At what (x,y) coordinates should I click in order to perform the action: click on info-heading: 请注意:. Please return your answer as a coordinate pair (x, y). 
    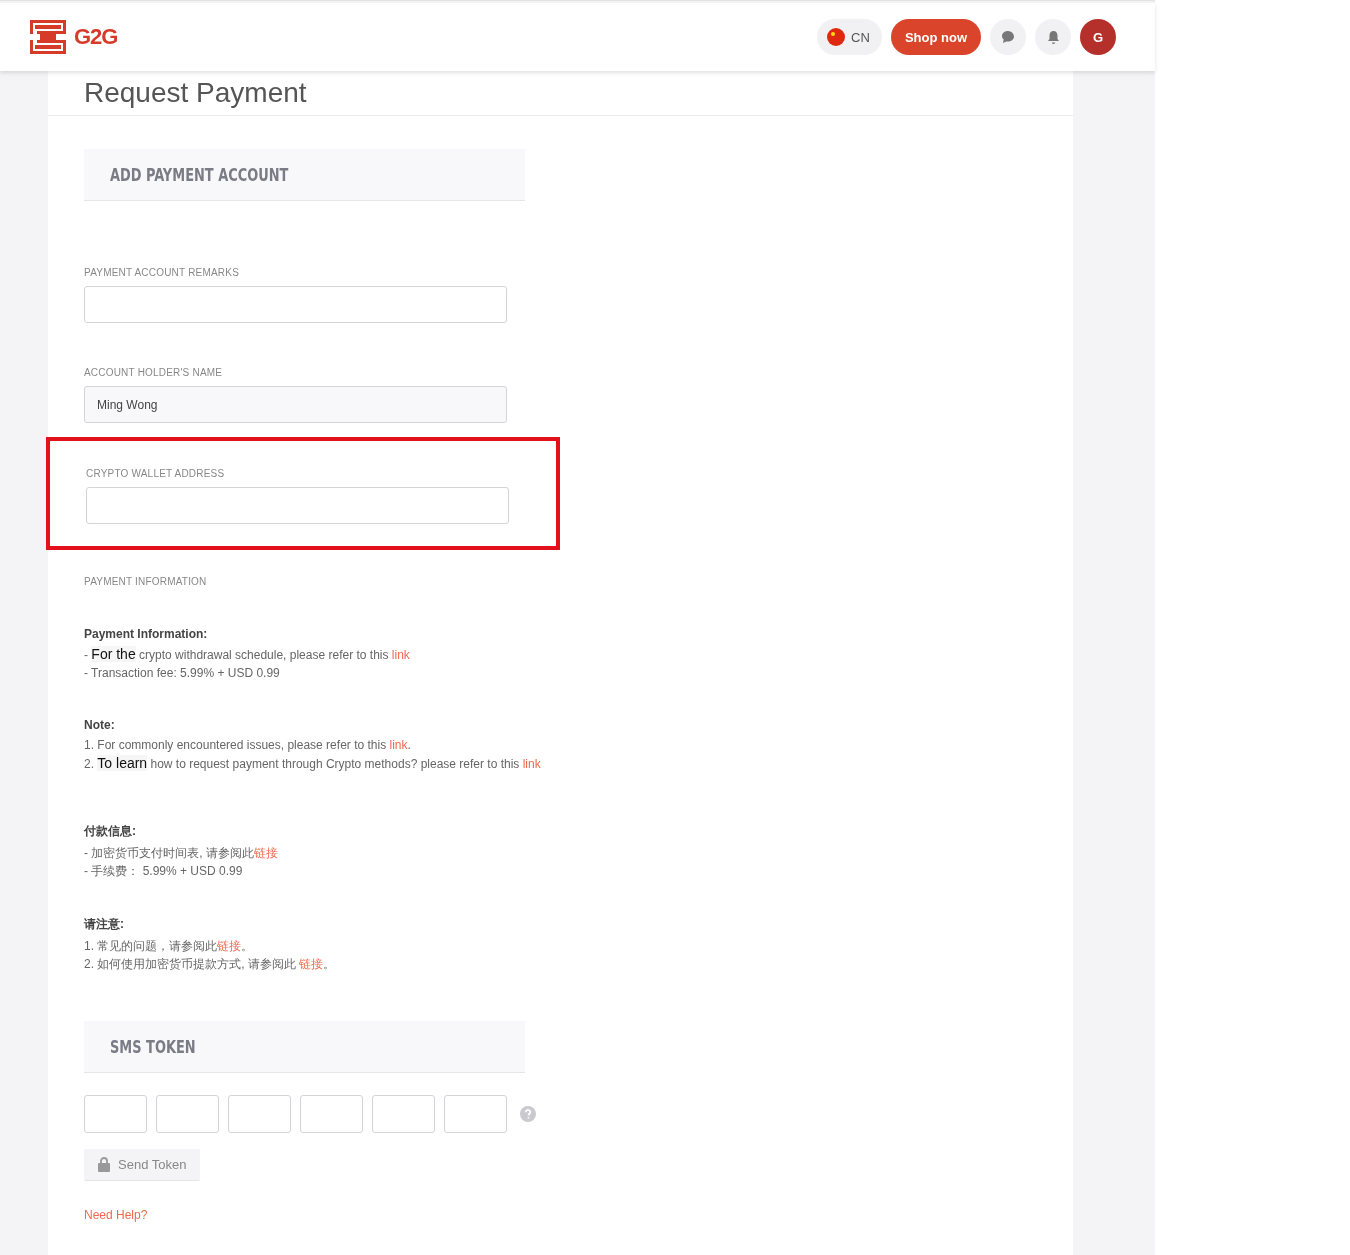
    Looking at the image, I should click on (104, 924).